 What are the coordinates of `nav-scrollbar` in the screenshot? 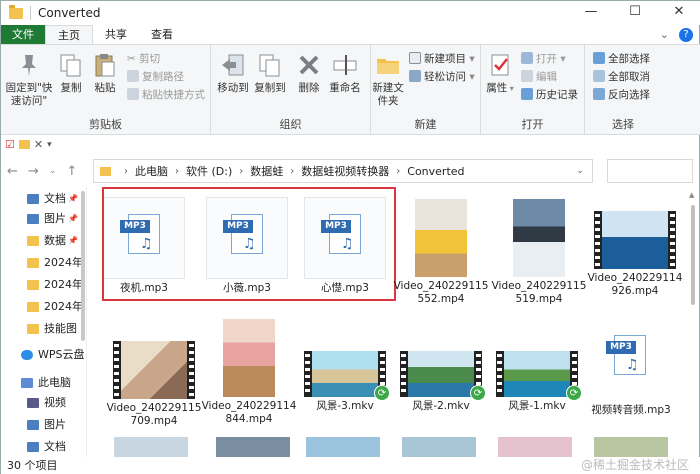 It's located at (83, 266).